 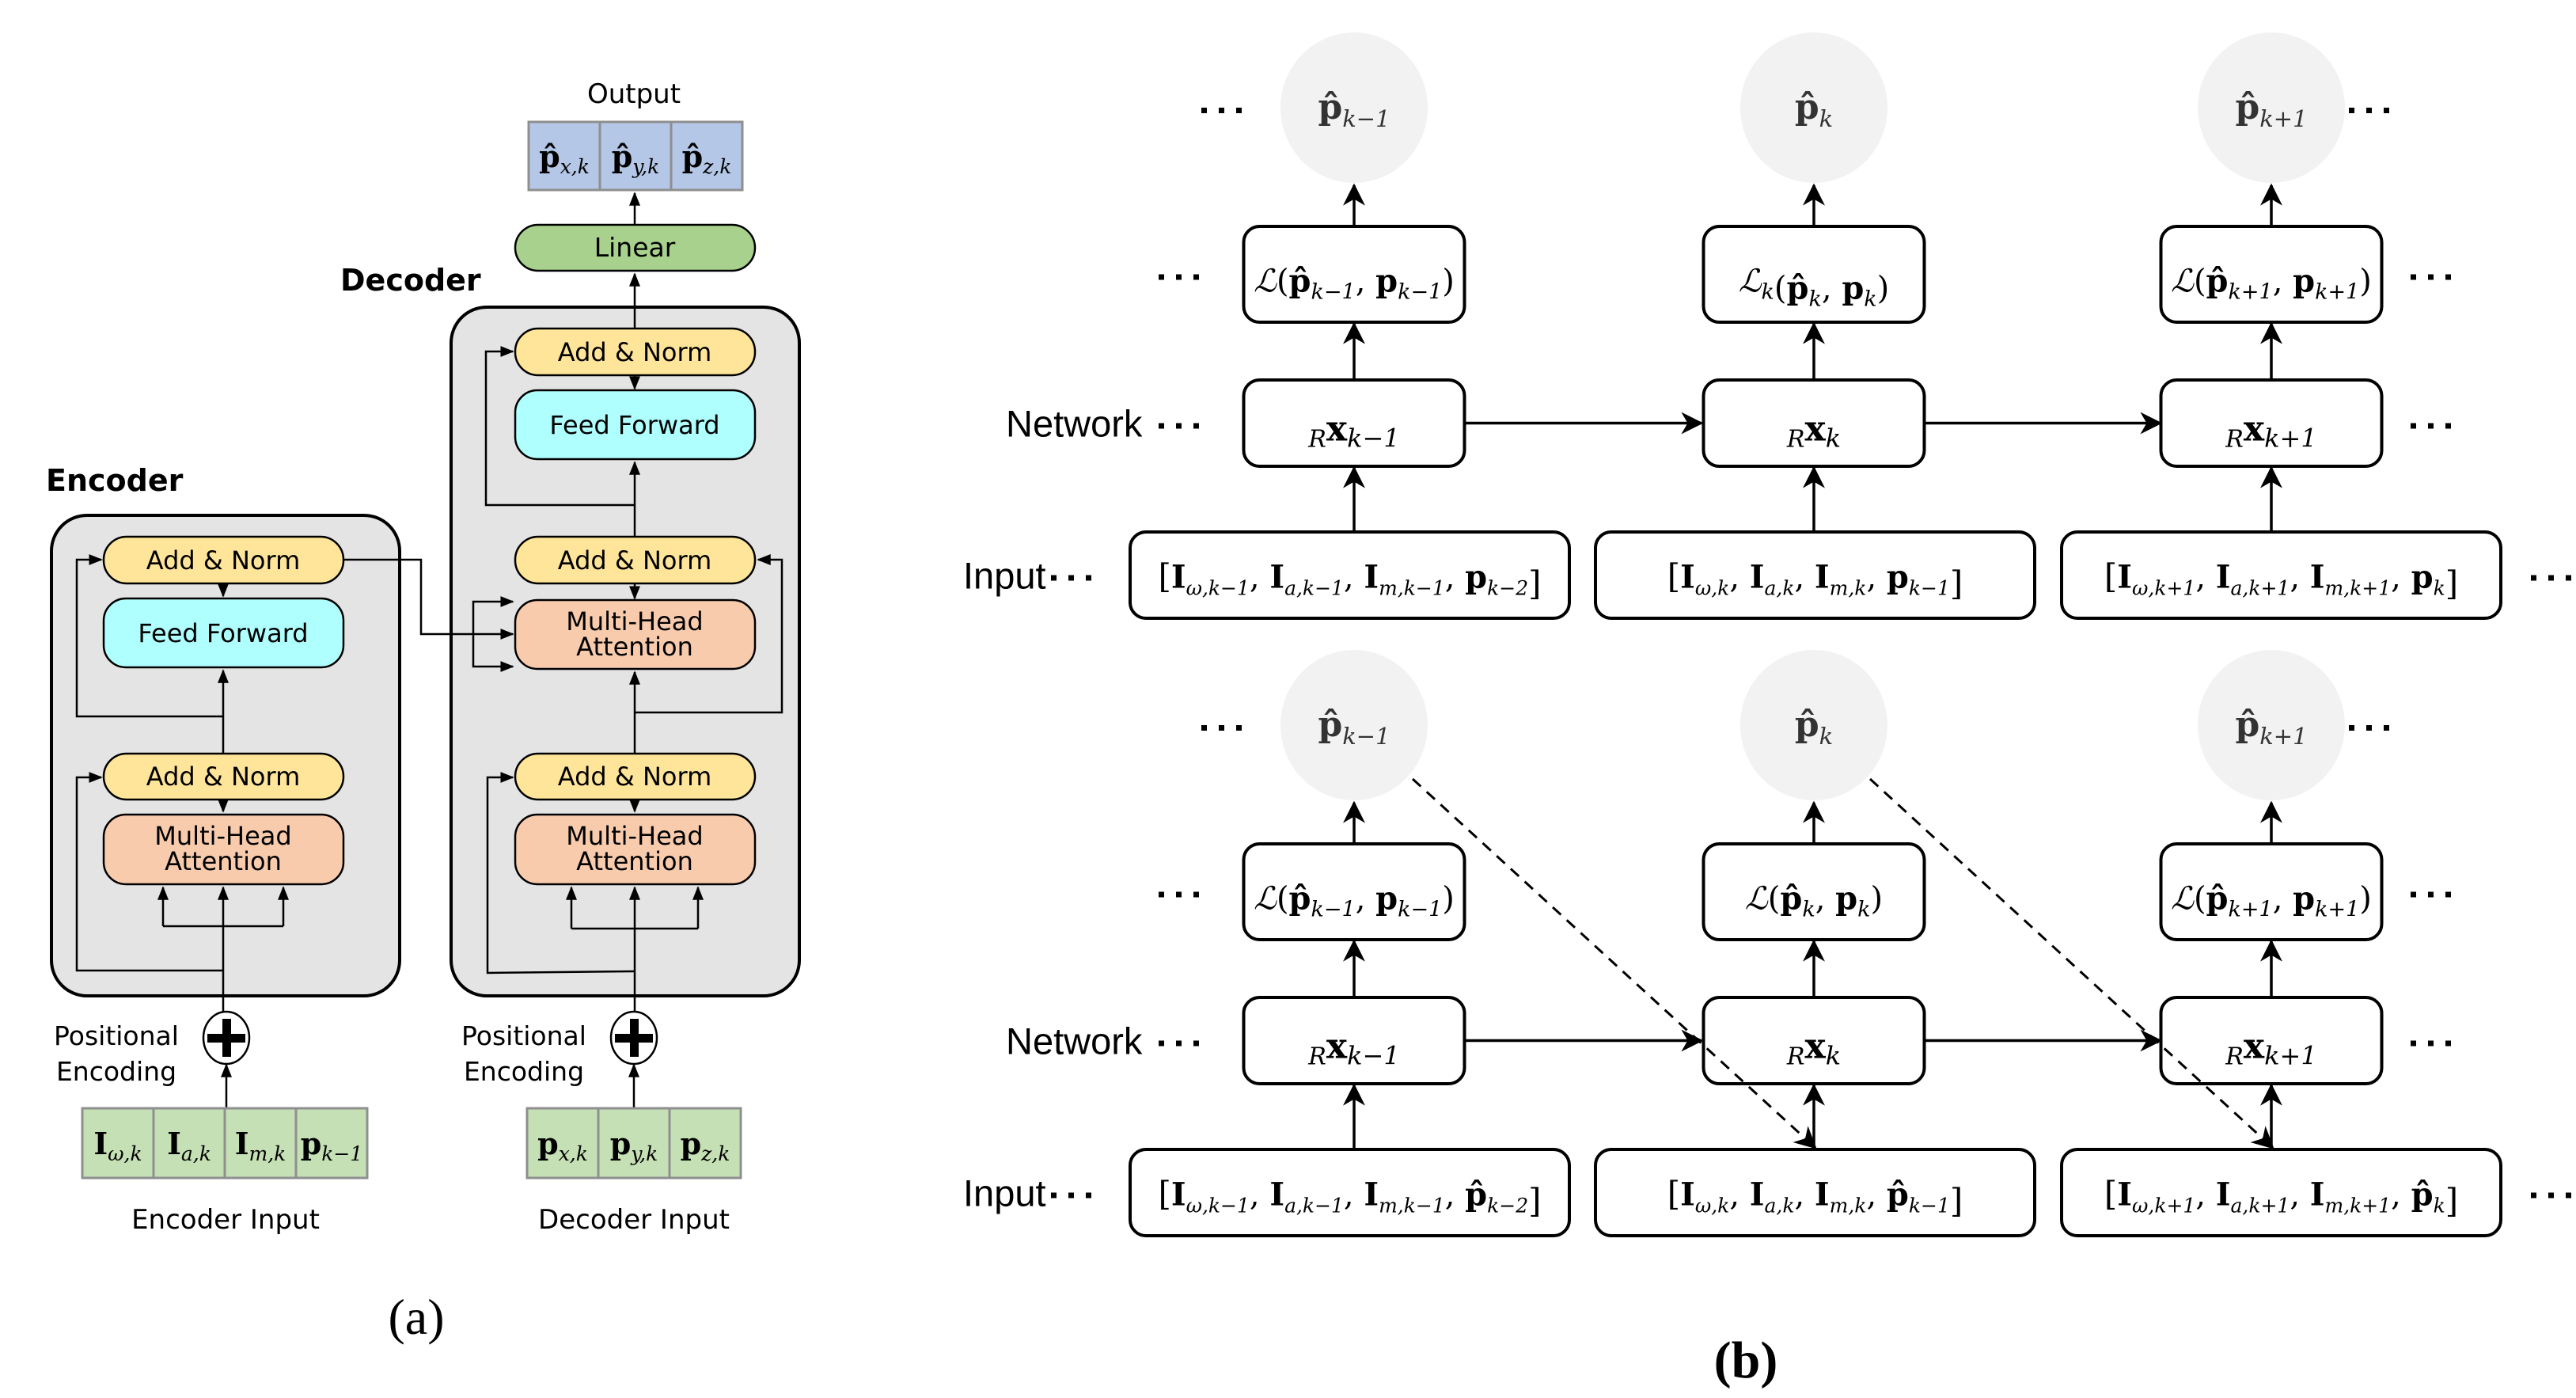 I want to click on decoder-self-attention-label-2: Attention, so click(x=634, y=861).